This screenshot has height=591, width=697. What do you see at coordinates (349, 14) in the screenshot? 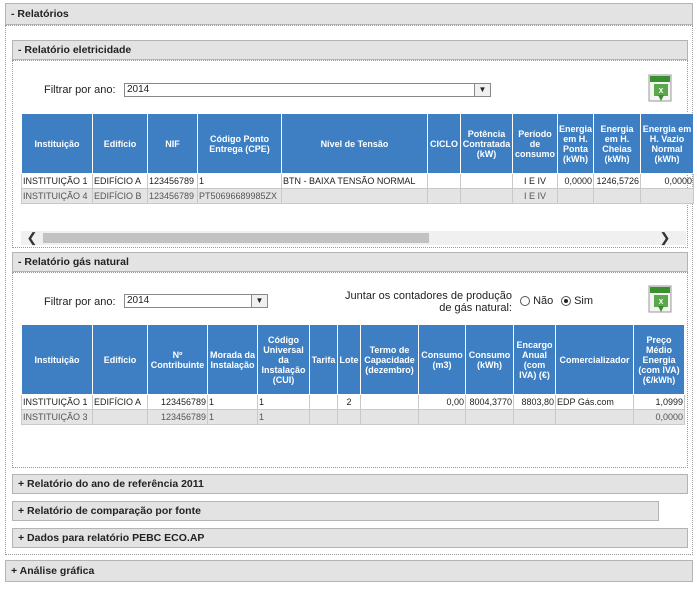
I see `relatorios-header: - Relatórios` at bounding box center [349, 14].